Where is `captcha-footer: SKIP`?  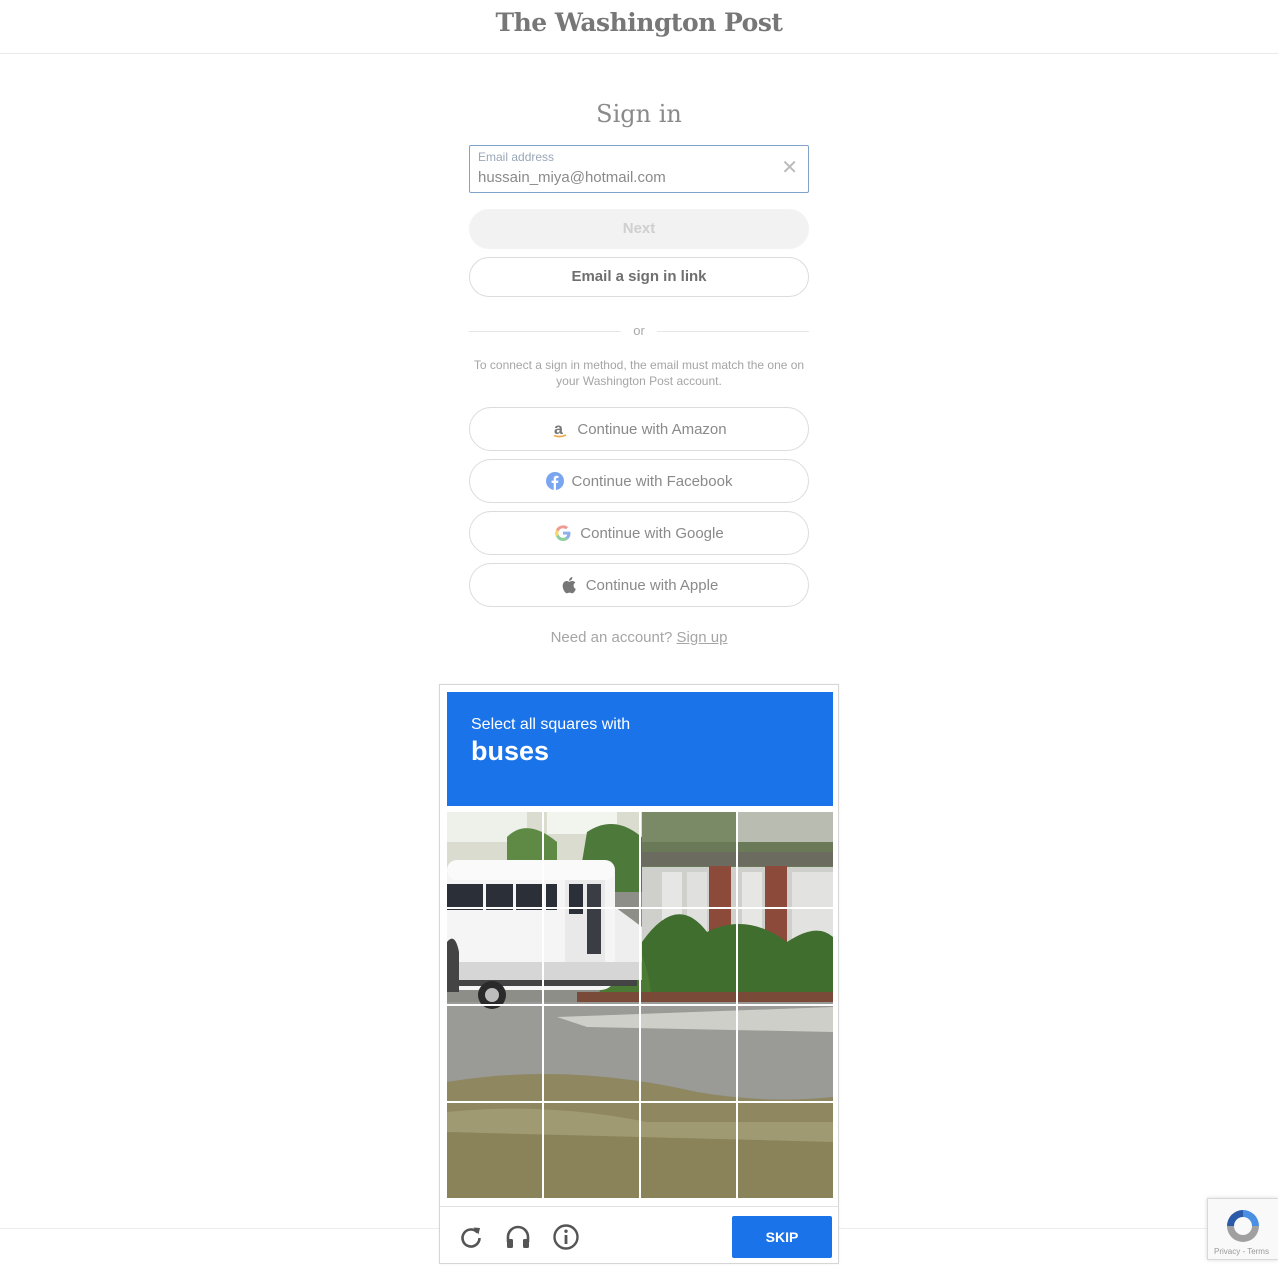
captcha-footer: SKIP is located at coordinates (639, 1235).